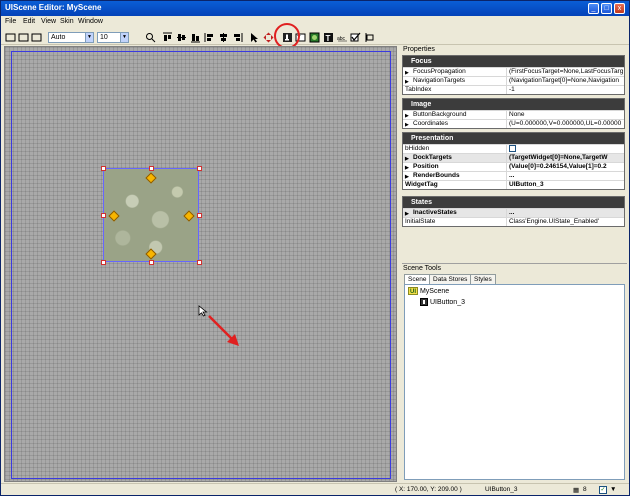 The height and width of the screenshot is (496, 630). What do you see at coordinates (619, 8) in the screenshot?
I see `close-button: x` at bounding box center [619, 8].